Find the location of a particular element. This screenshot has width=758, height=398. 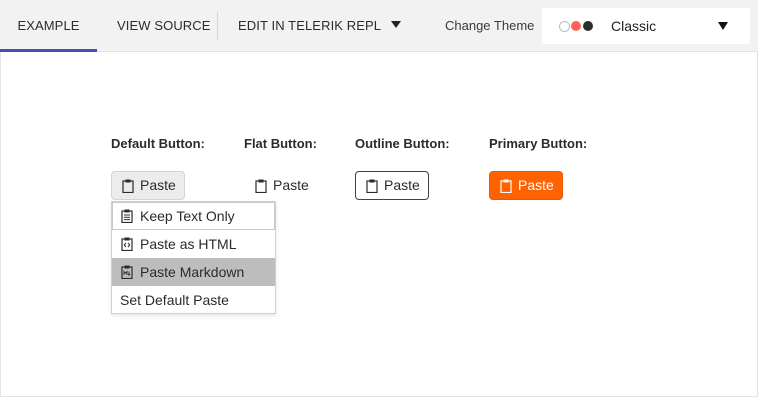

tab-view-source: VIEW SOURCE is located at coordinates (164, 25).